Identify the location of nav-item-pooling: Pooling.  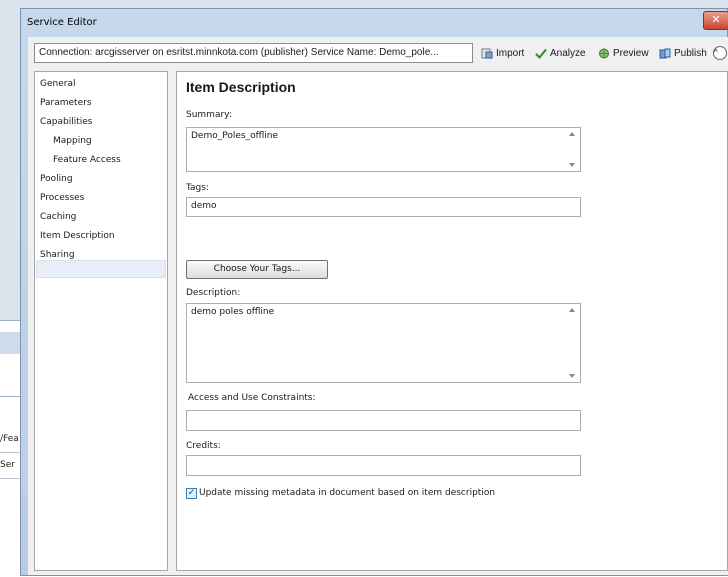
(56, 179).